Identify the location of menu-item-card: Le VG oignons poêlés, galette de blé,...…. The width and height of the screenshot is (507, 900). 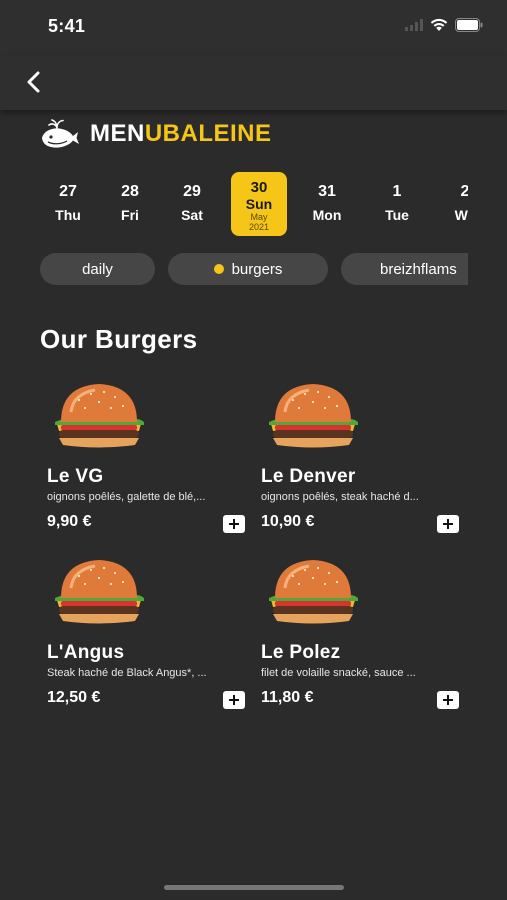
(147, 460).